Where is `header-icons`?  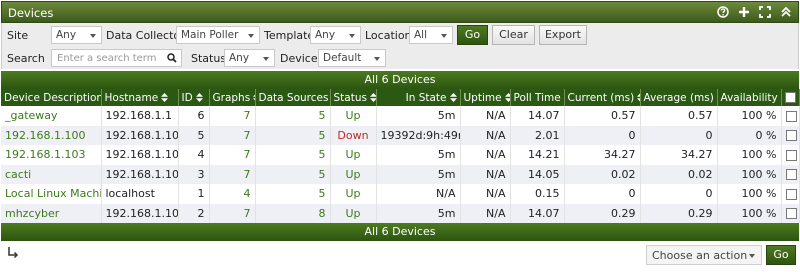
header-icons is located at coordinates (754, 12).